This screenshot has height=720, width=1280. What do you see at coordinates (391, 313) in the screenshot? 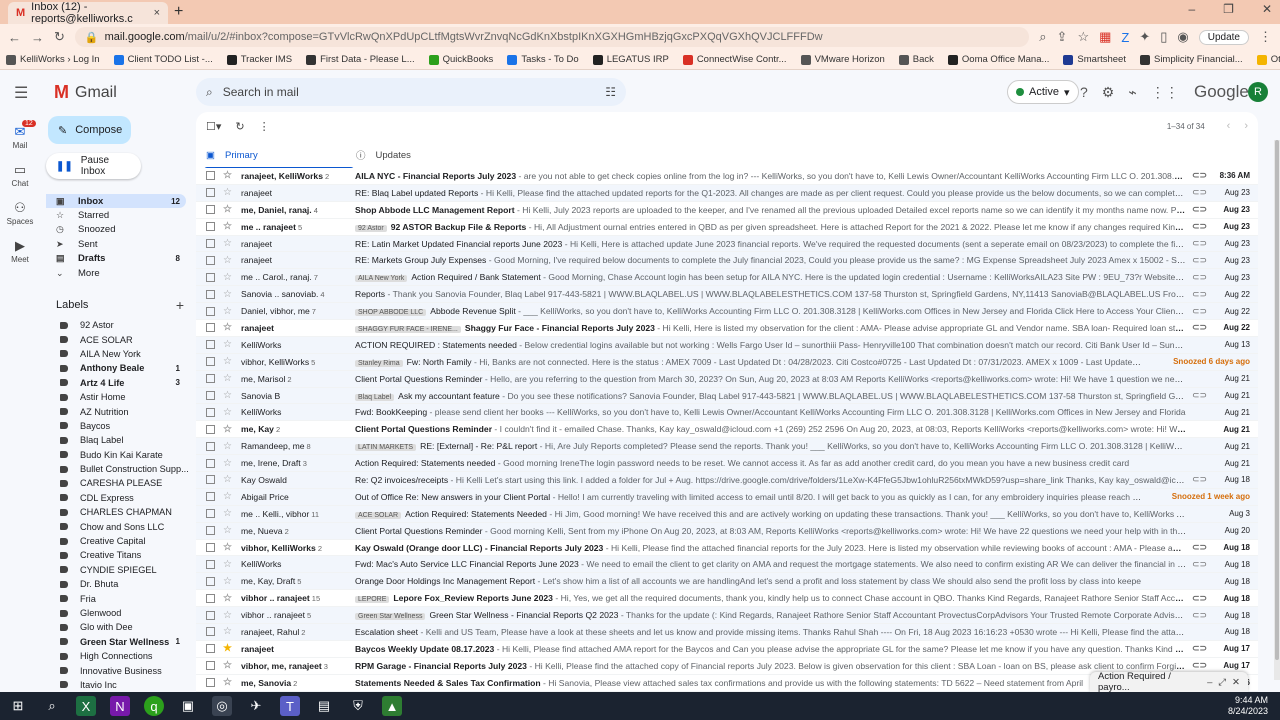
I see `email-label-chip: SHOP ABBODE LLC` at bounding box center [391, 313].